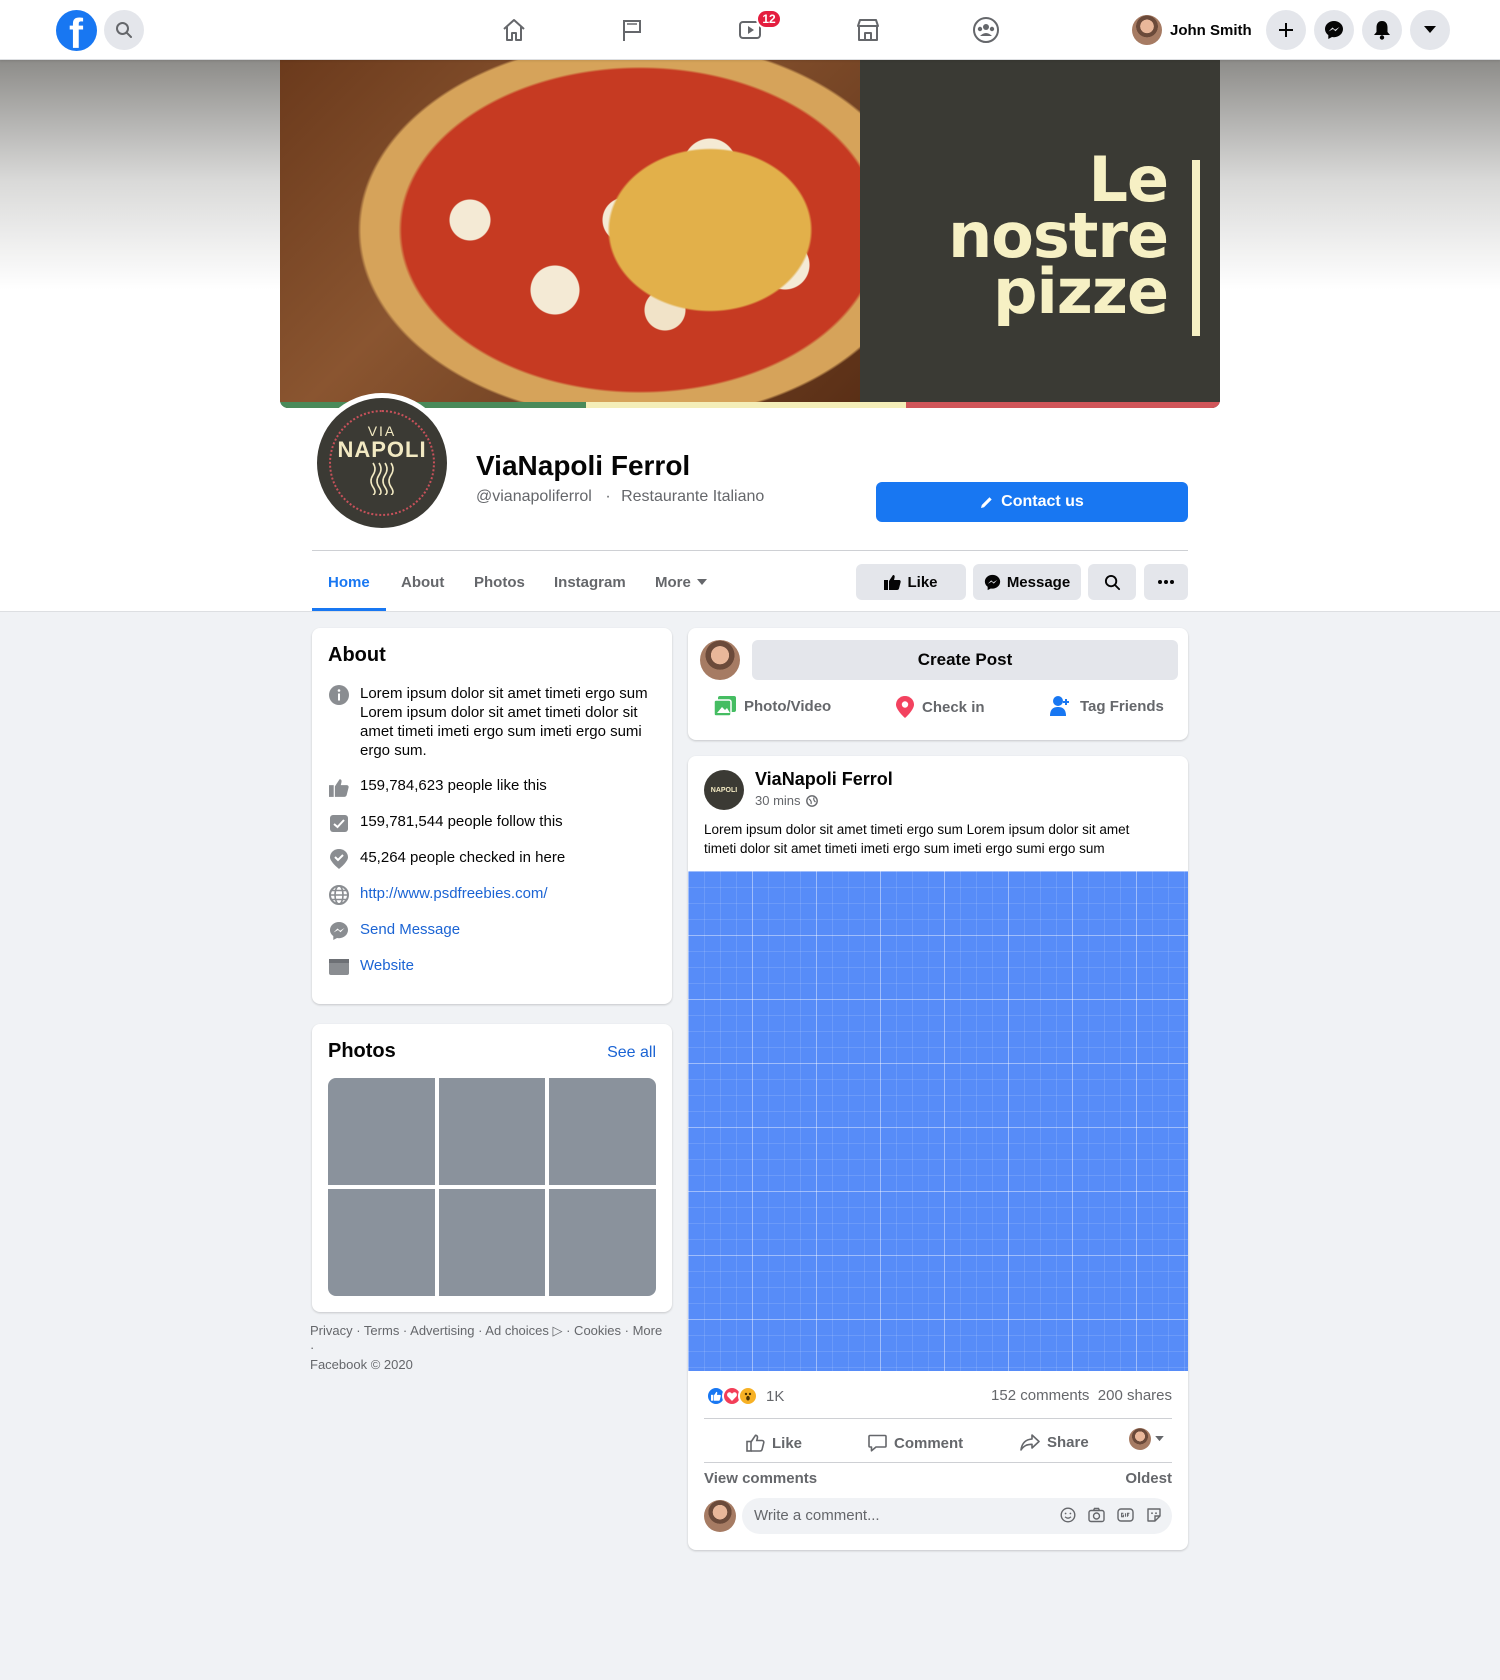 The width and height of the screenshot is (1500, 1680). What do you see at coordinates (1146, 1439) in the screenshot?
I see `post-as-selector` at bounding box center [1146, 1439].